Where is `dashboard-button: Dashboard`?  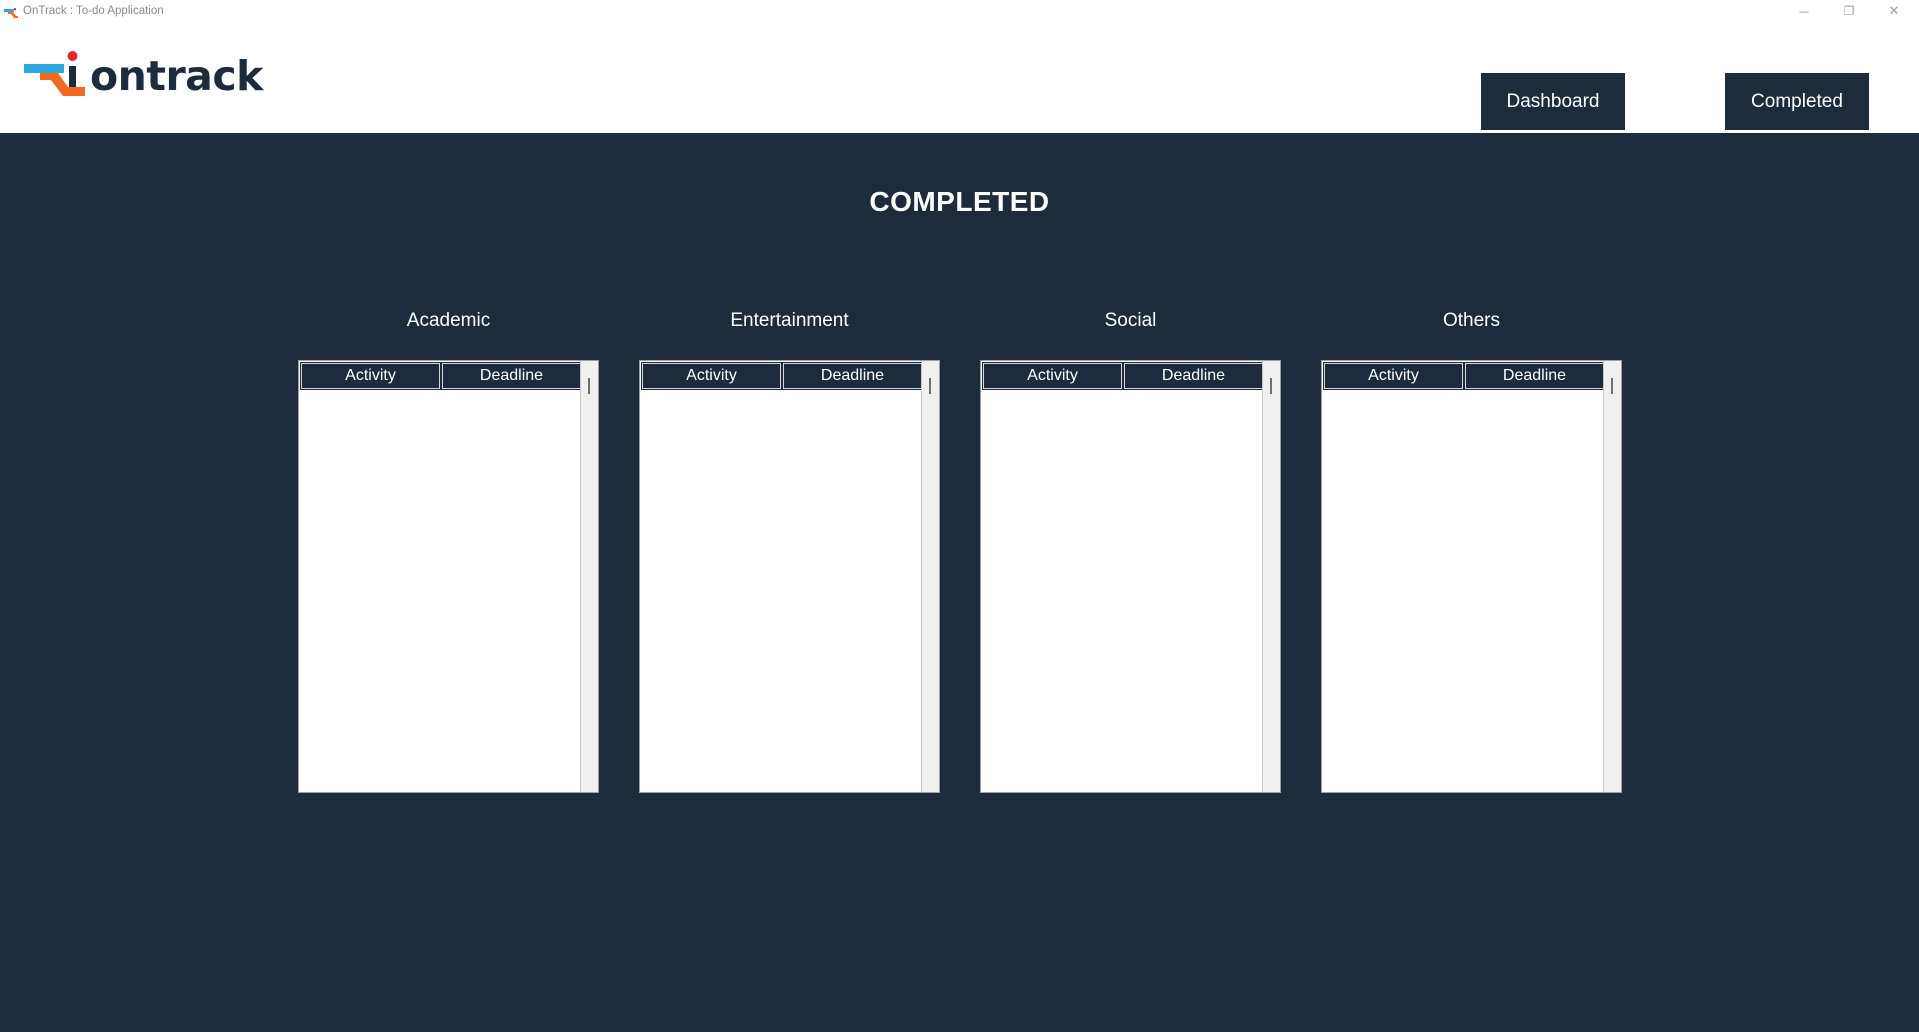 dashboard-button: Dashboard is located at coordinates (1553, 101).